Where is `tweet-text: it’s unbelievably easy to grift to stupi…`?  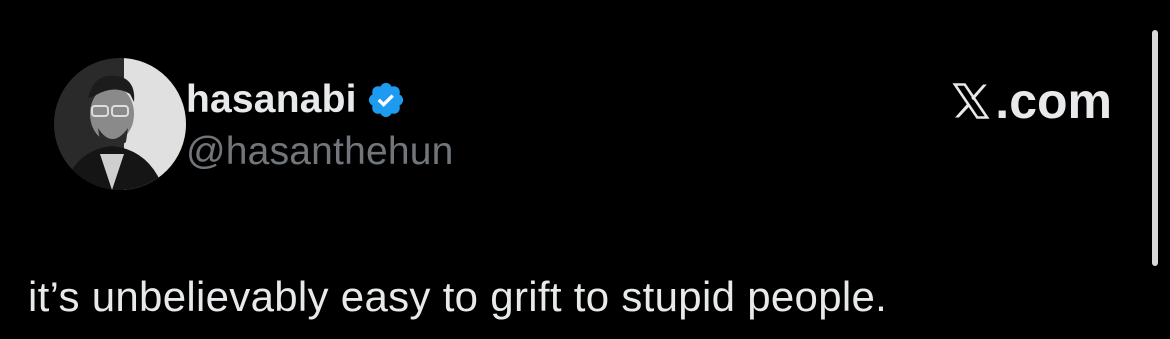 tweet-text: it’s unbelievably easy to grift to stupi… is located at coordinates (458, 296).